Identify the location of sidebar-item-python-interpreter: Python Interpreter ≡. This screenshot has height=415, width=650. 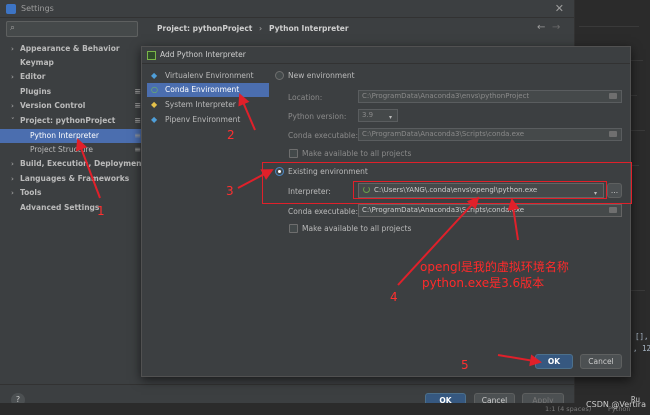
(72, 136).